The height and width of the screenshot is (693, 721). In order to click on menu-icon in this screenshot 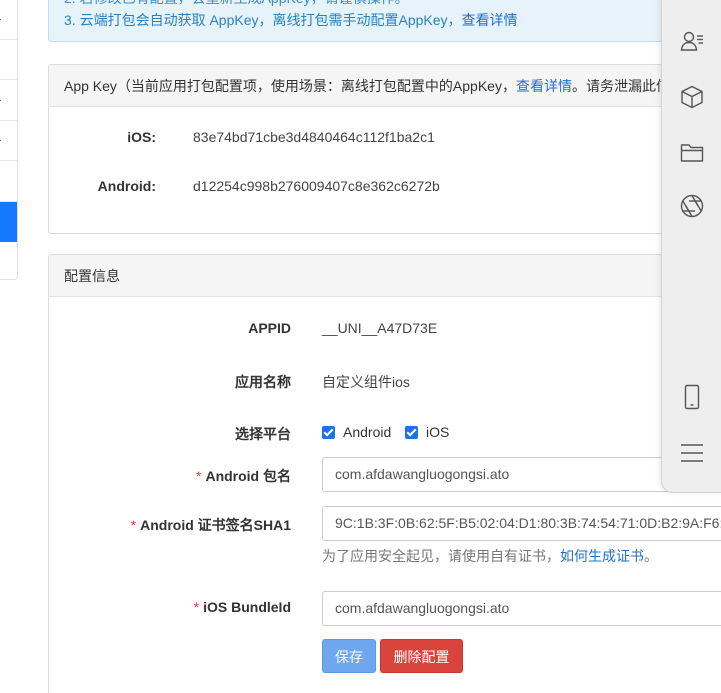, I will do `click(692, 453)`.